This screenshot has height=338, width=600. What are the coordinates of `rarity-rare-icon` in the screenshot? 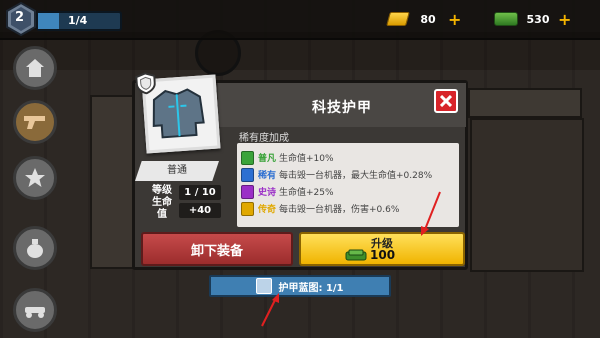 It's located at (247, 174).